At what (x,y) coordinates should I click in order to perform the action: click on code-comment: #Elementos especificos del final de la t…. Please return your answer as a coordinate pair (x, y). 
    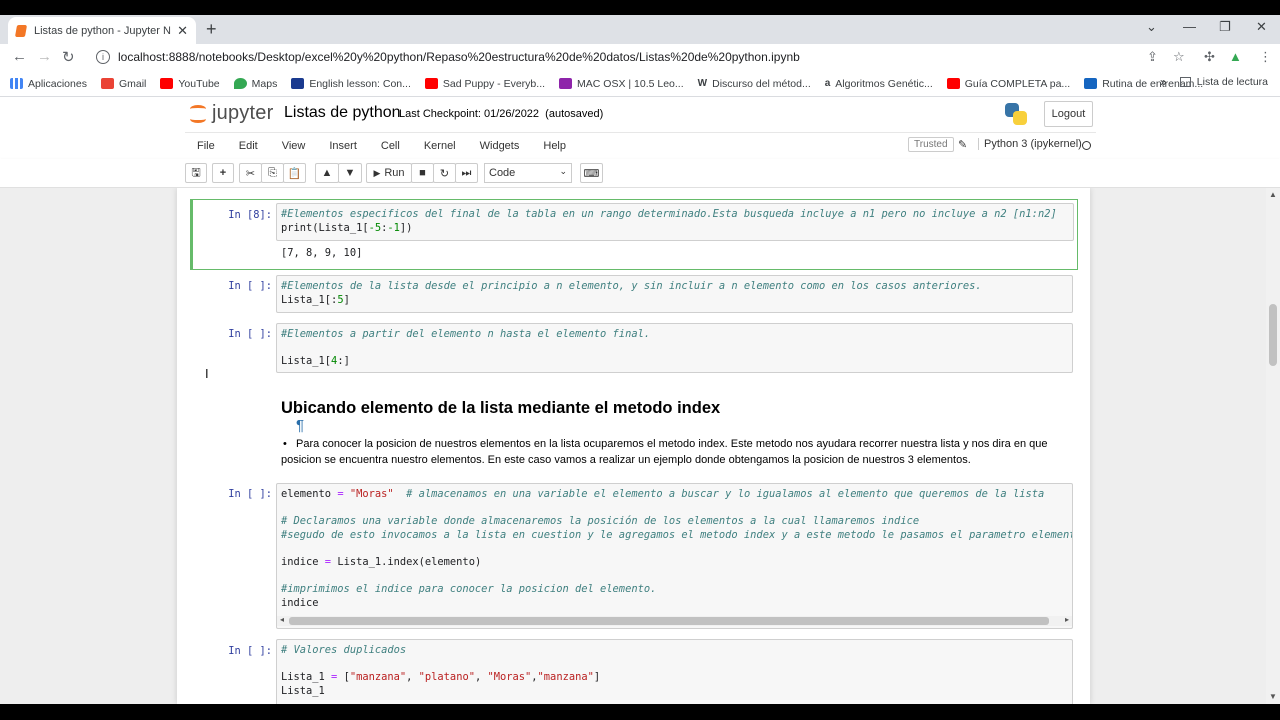
    Looking at the image, I should click on (669, 214).